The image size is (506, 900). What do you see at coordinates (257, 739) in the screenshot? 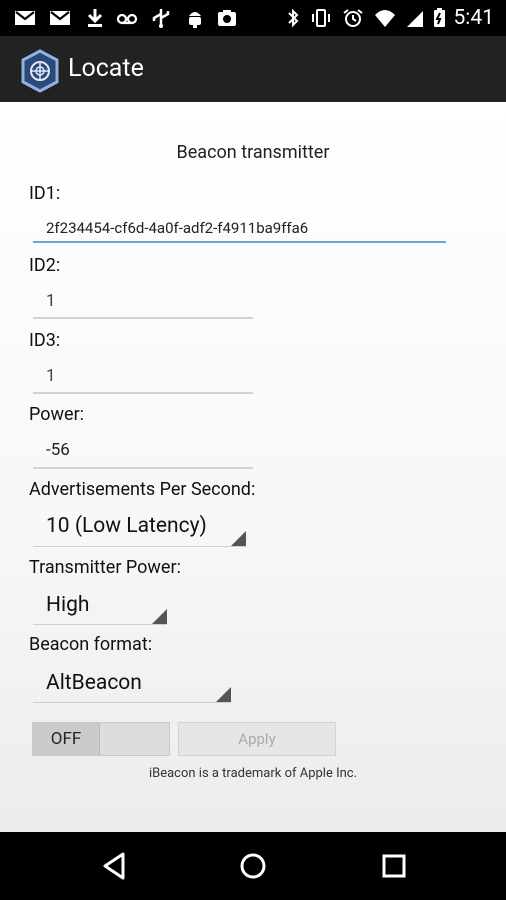
I see `apply-button: Apply` at bounding box center [257, 739].